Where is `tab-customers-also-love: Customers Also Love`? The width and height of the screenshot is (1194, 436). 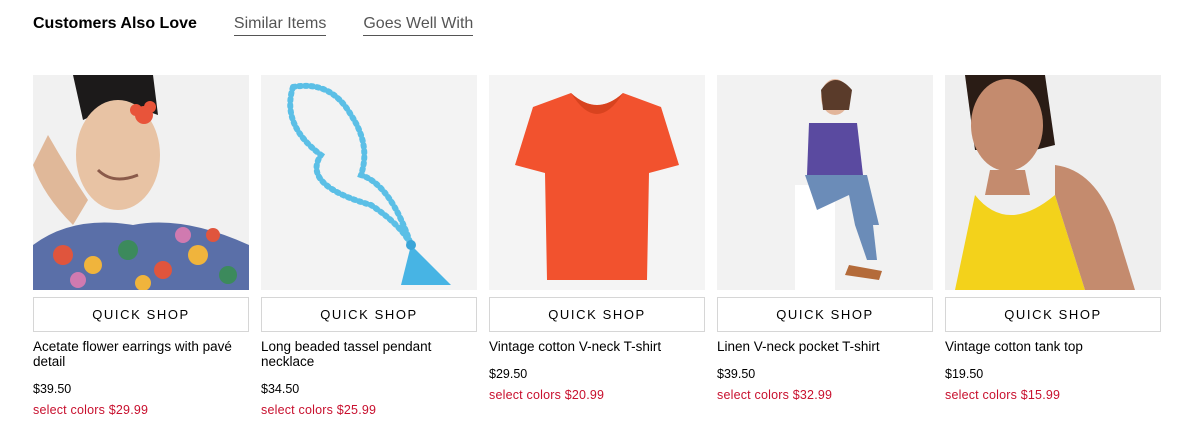 tab-customers-also-love: Customers Also Love is located at coordinates (115, 24).